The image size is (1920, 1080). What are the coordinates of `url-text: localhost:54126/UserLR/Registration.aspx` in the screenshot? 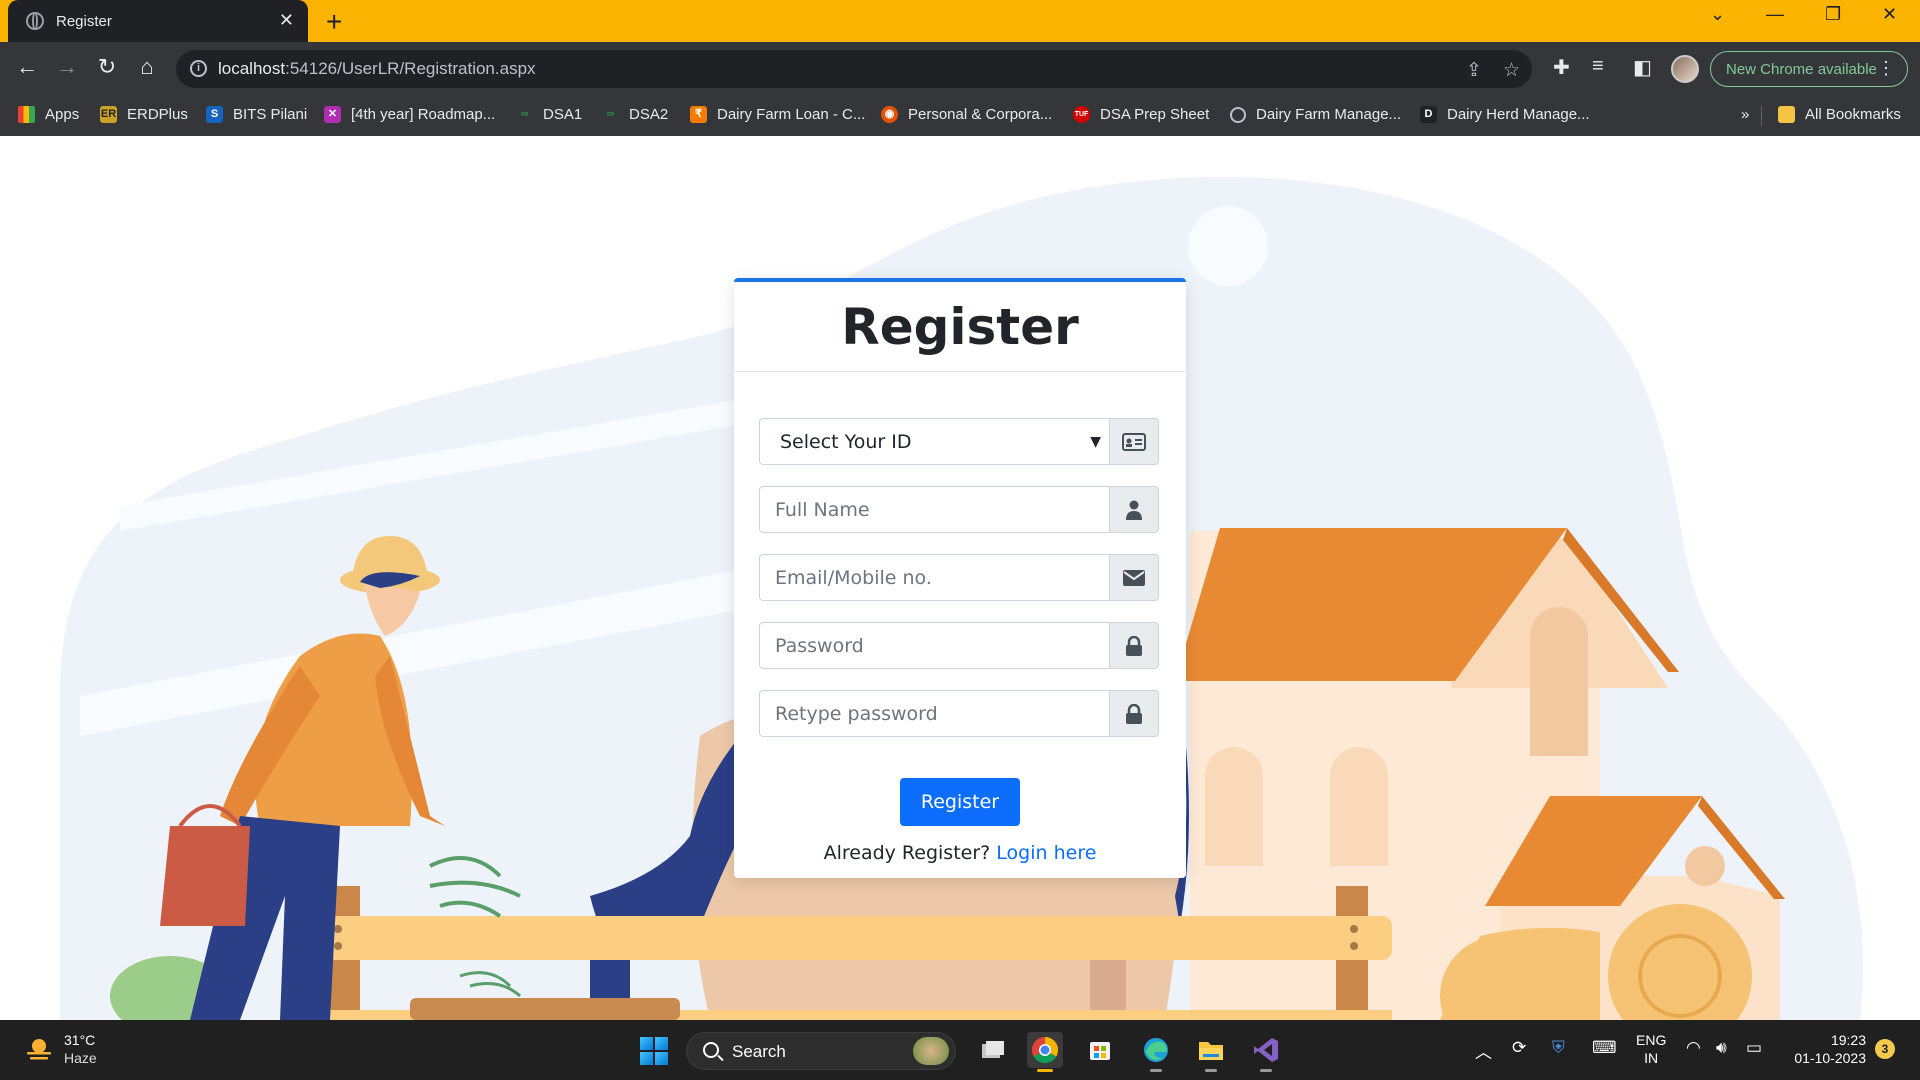 It's located at (377, 69).